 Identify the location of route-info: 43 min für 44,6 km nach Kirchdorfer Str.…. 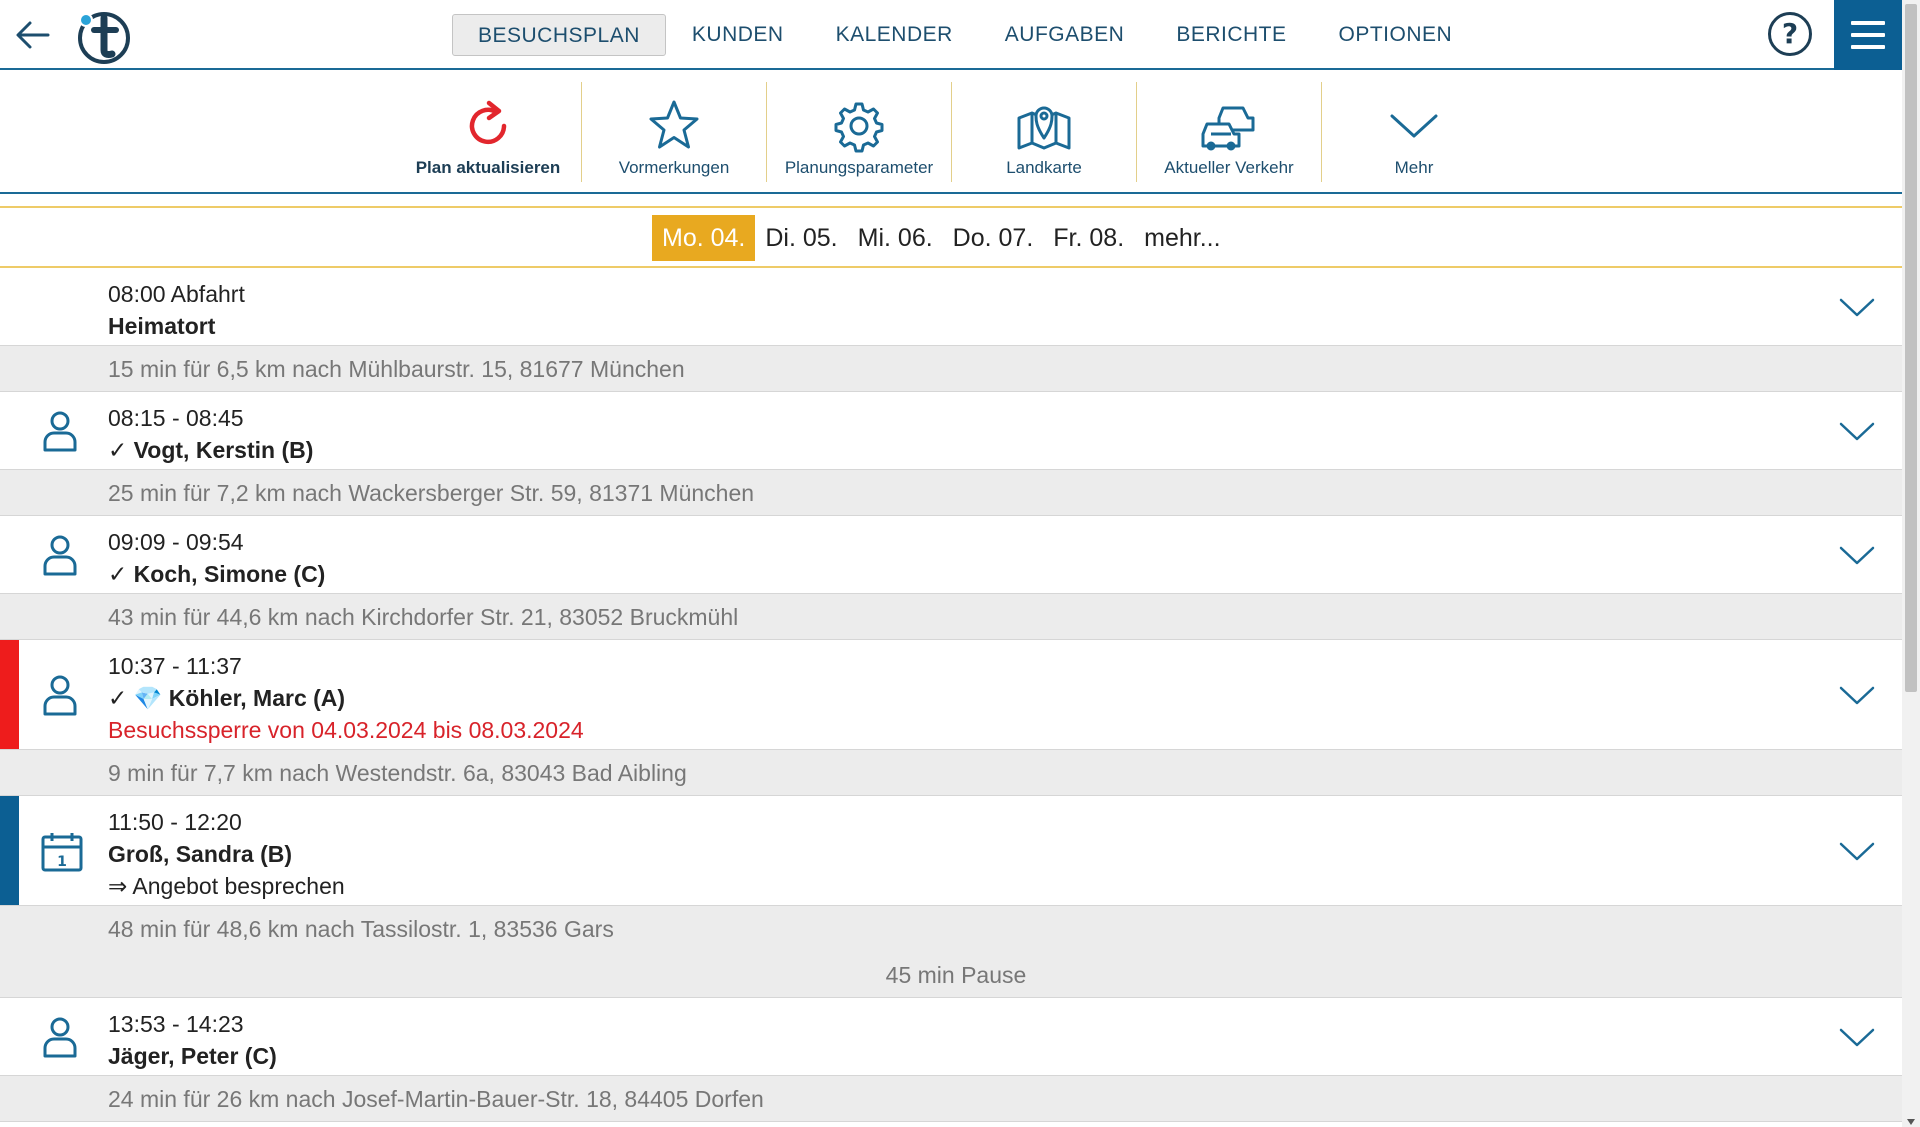
(951, 617).